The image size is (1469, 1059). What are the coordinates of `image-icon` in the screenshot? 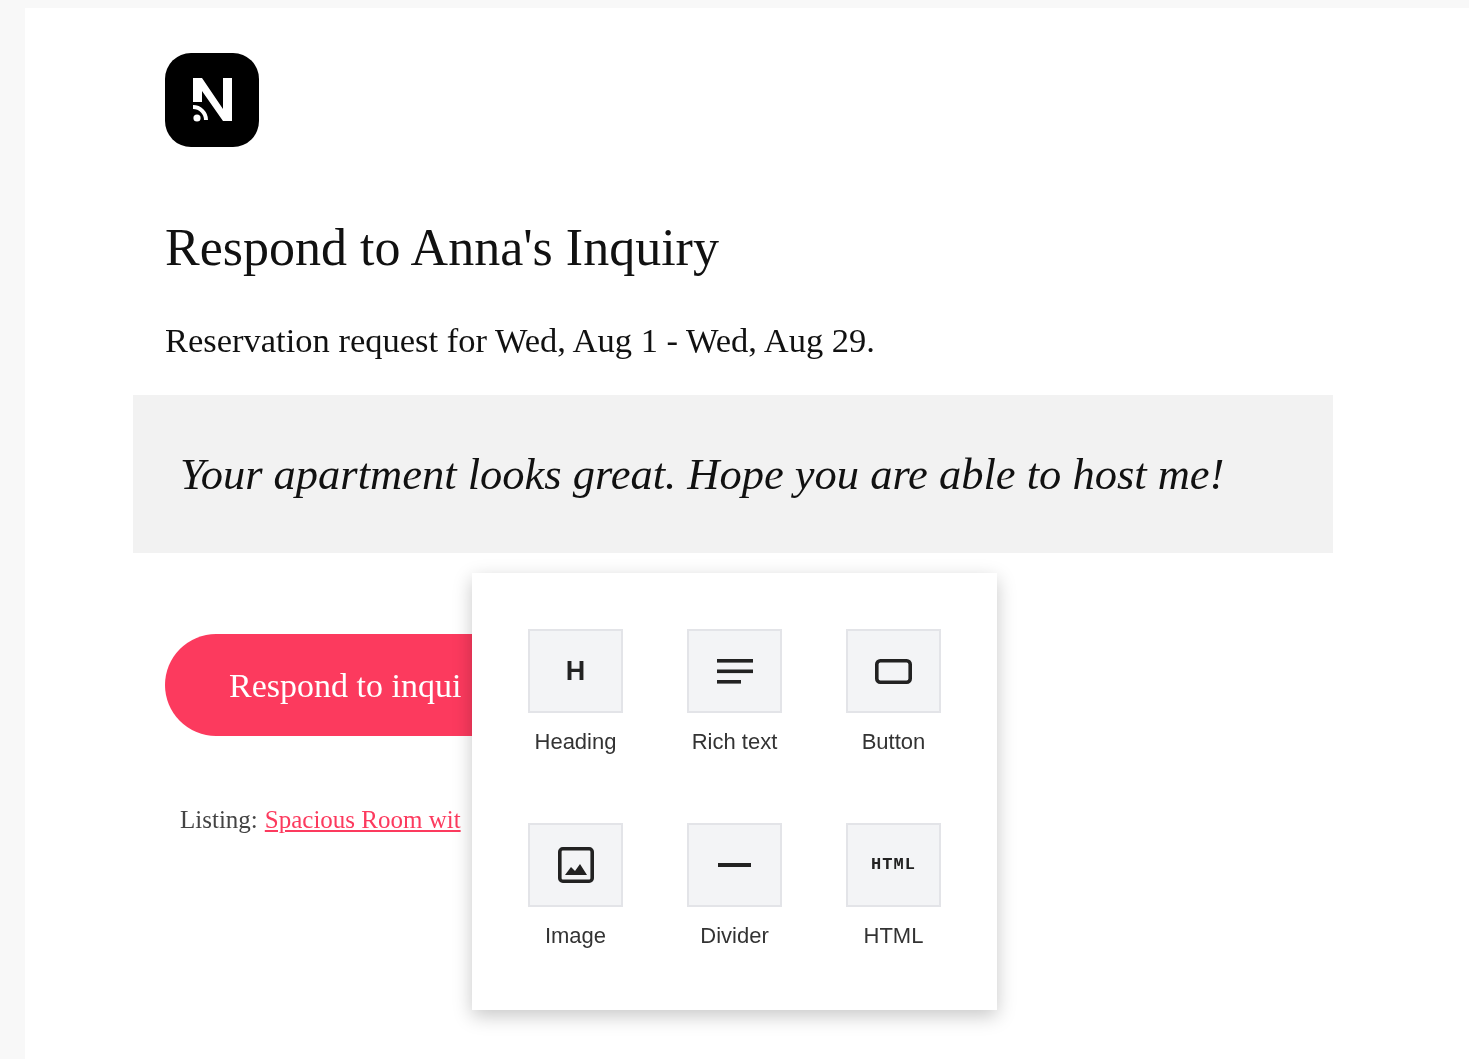 It's located at (575, 865).